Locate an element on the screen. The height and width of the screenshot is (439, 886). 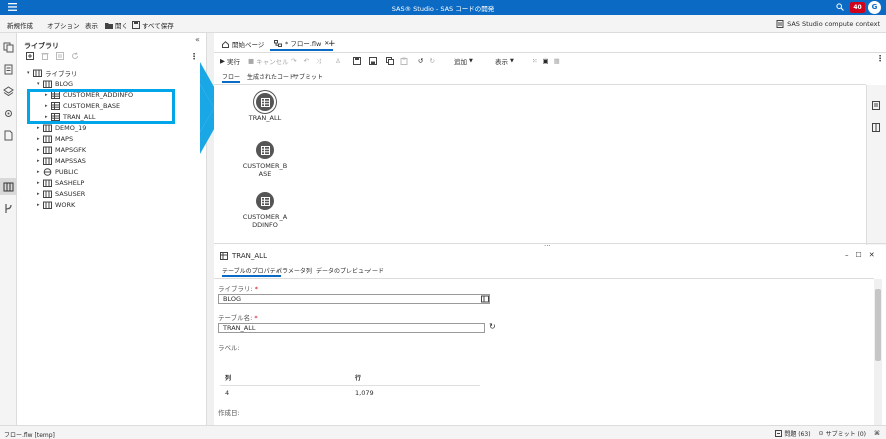
submit-label: サブミット (0) is located at coordinates (845, 434).